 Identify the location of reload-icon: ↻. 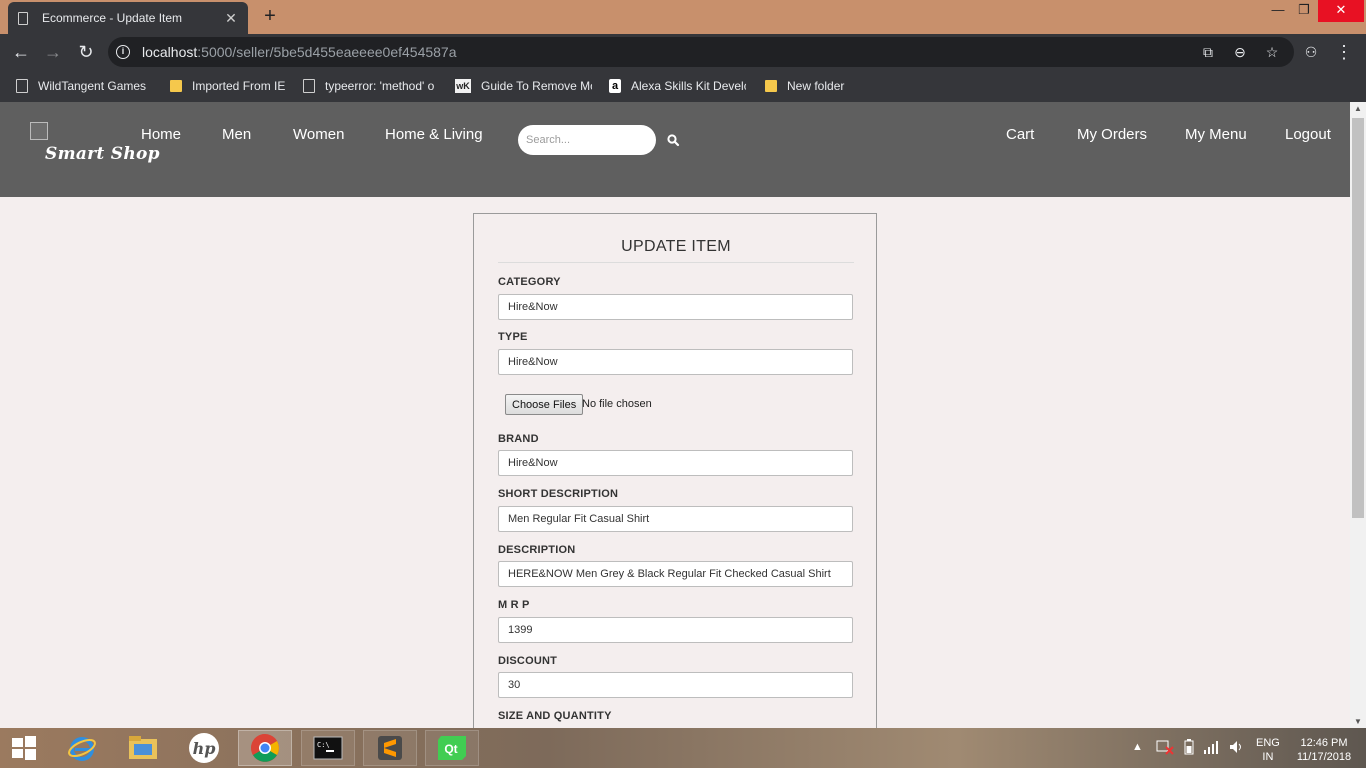
(86, 52).